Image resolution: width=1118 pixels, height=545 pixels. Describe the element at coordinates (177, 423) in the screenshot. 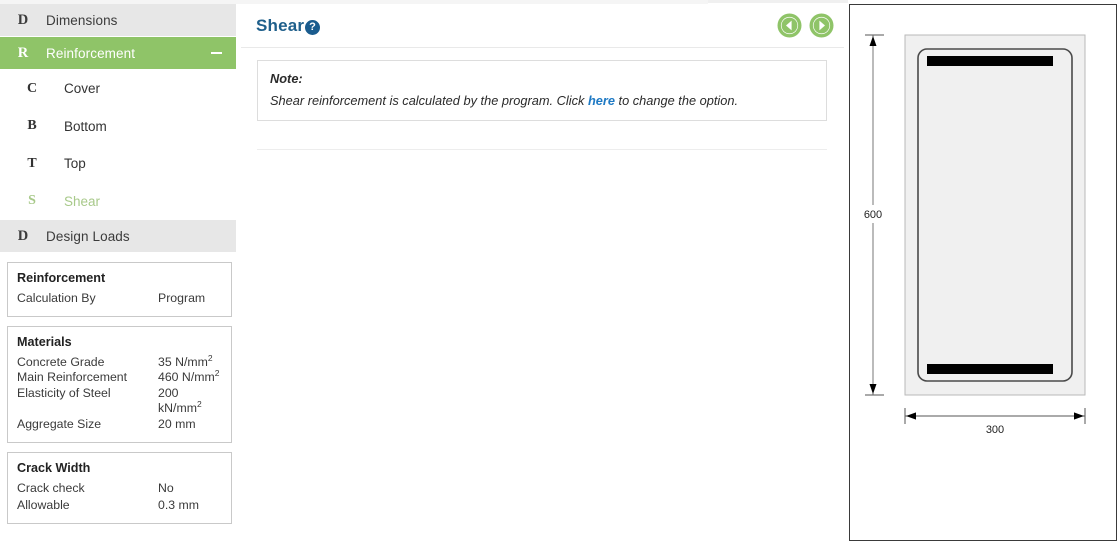

I see `summary-row-value: 20 mm` at that location.